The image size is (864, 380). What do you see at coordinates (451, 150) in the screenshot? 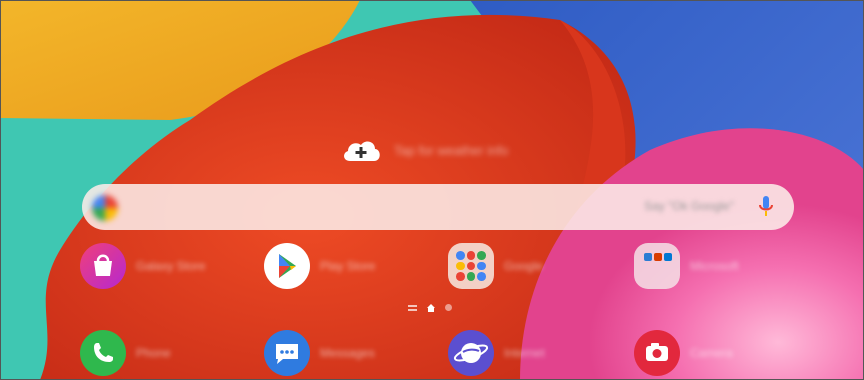
I see `weather-prompt: Tap for weather info` at bounding box center [451, 150].